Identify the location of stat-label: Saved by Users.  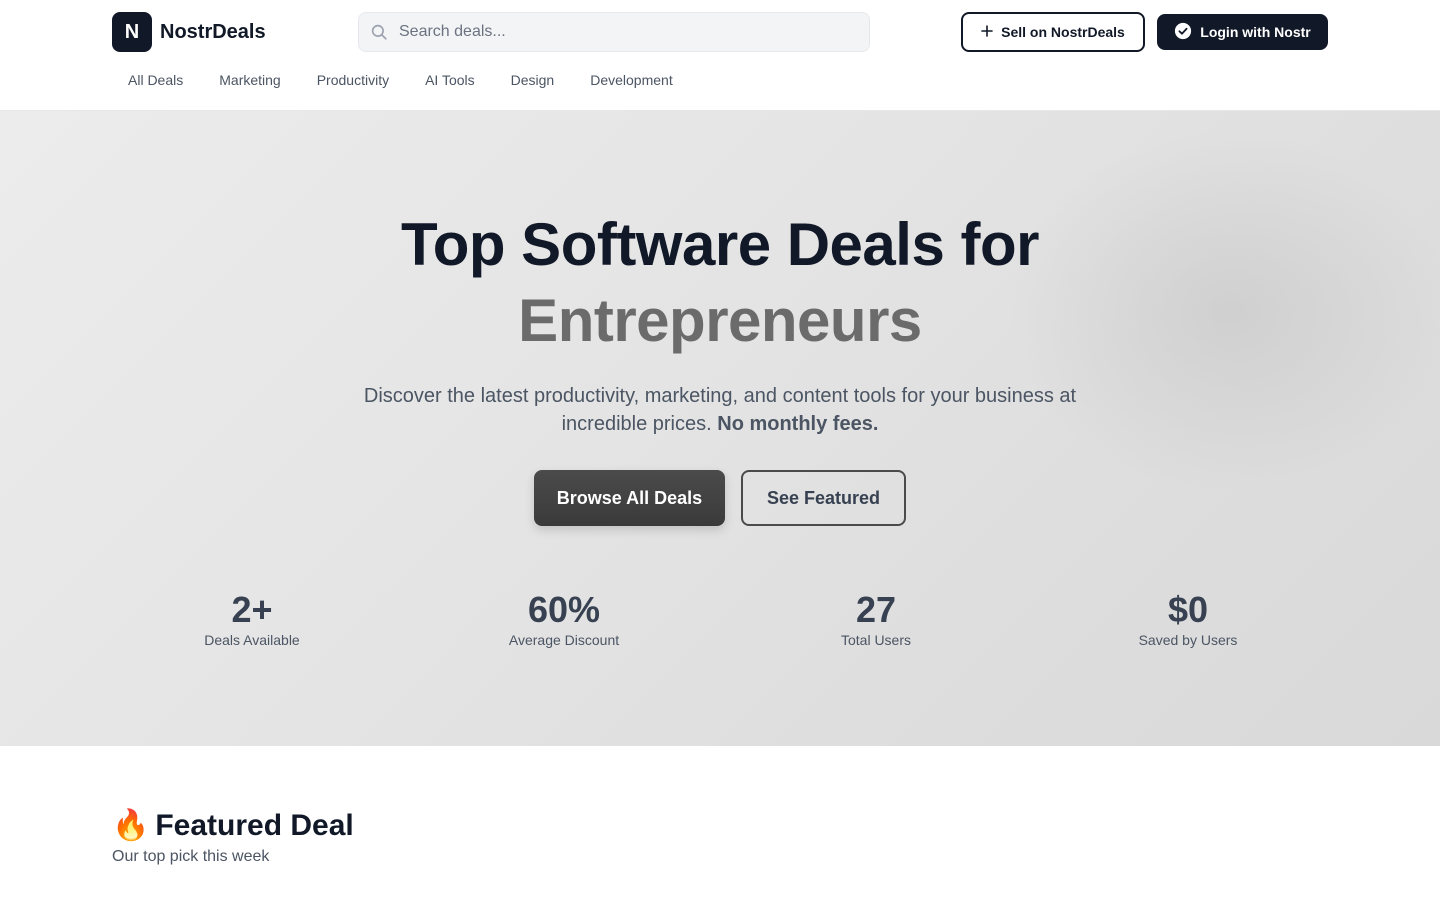
(1188, 640).